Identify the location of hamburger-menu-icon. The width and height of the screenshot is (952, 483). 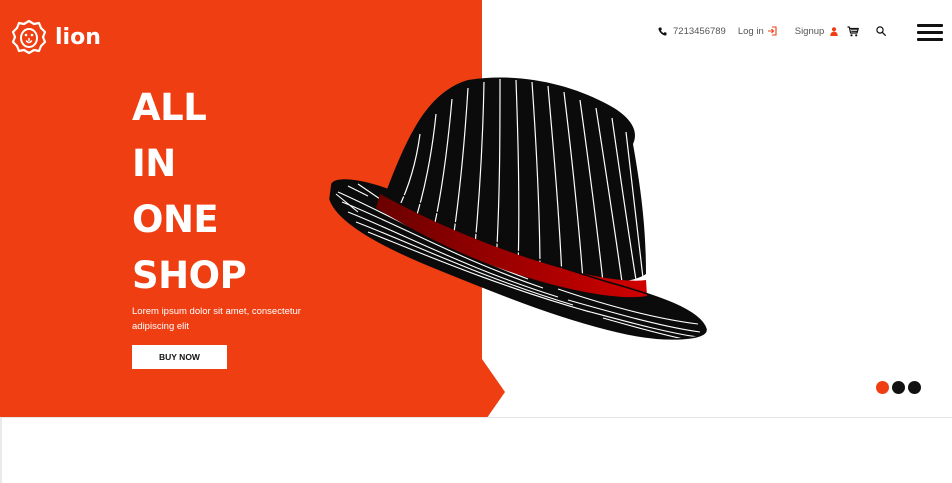
(930, 32).